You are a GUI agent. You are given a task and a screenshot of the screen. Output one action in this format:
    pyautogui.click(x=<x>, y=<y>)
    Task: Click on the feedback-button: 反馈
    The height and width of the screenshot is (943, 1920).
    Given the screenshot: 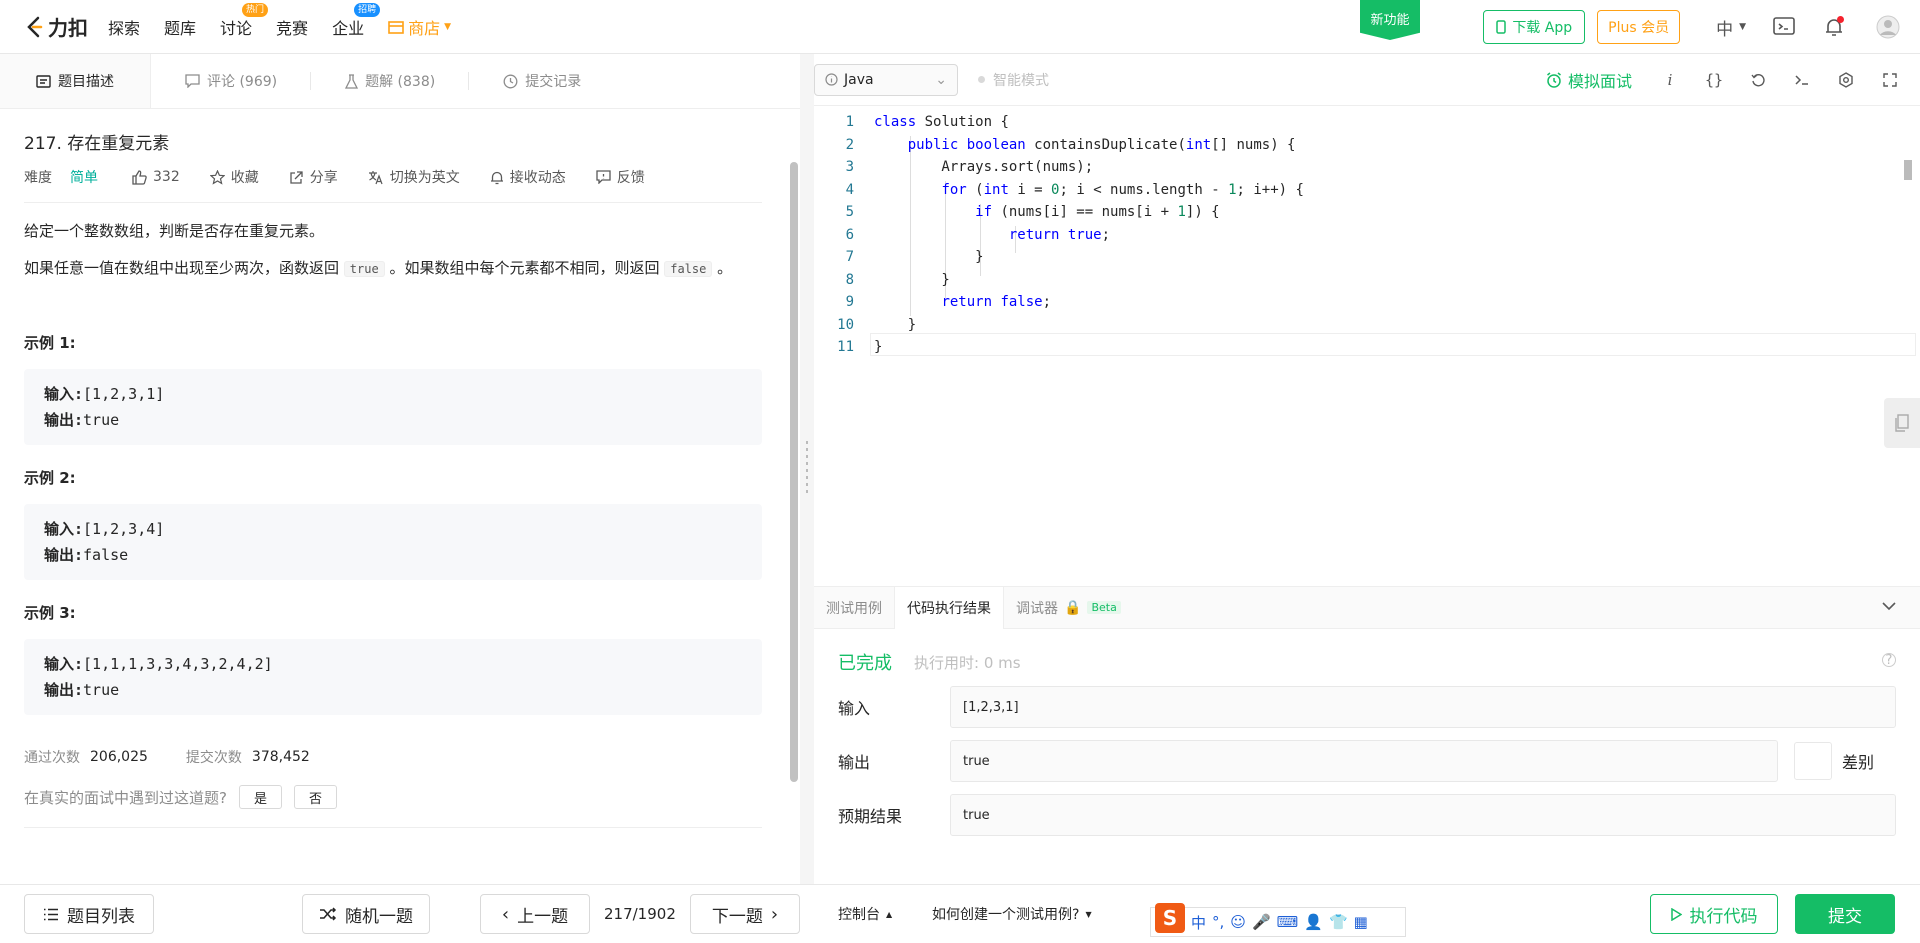 What is the action you would take?
    pyautogui.click(x=620, y=177)
    